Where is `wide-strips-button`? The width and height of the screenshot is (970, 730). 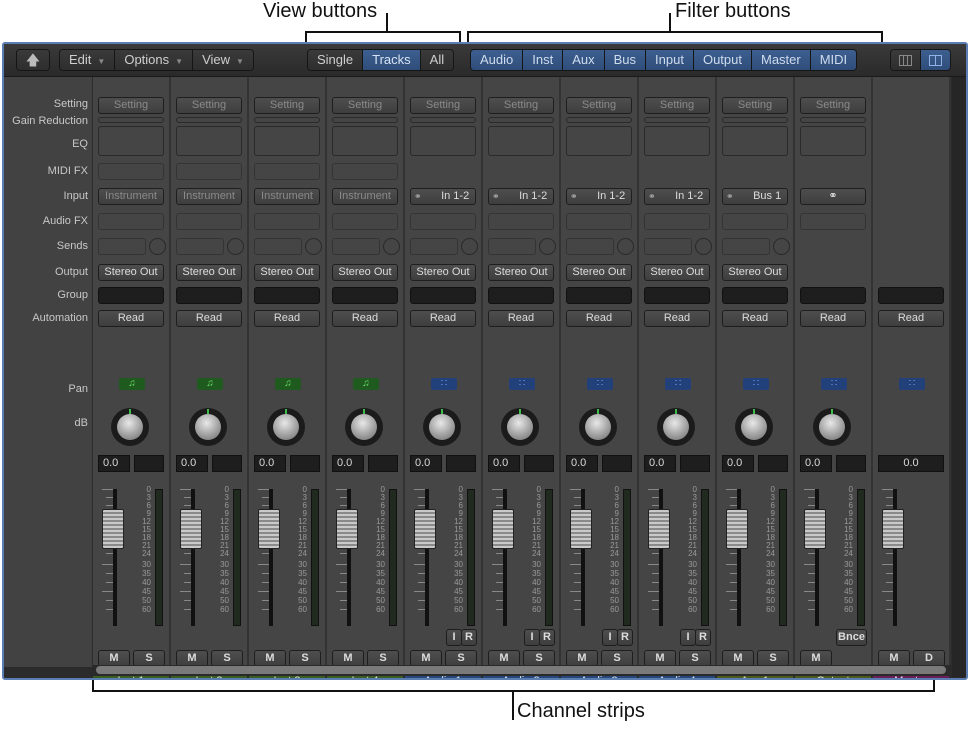 wide-strips-button is located at coordinates (935, 60).